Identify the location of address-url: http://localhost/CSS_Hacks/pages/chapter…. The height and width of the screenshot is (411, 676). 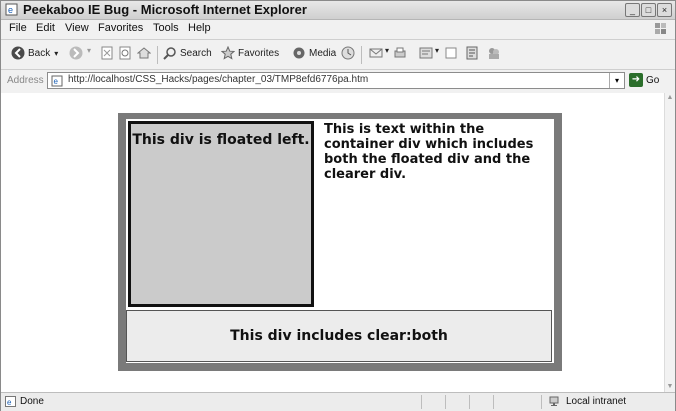
(218, 79).